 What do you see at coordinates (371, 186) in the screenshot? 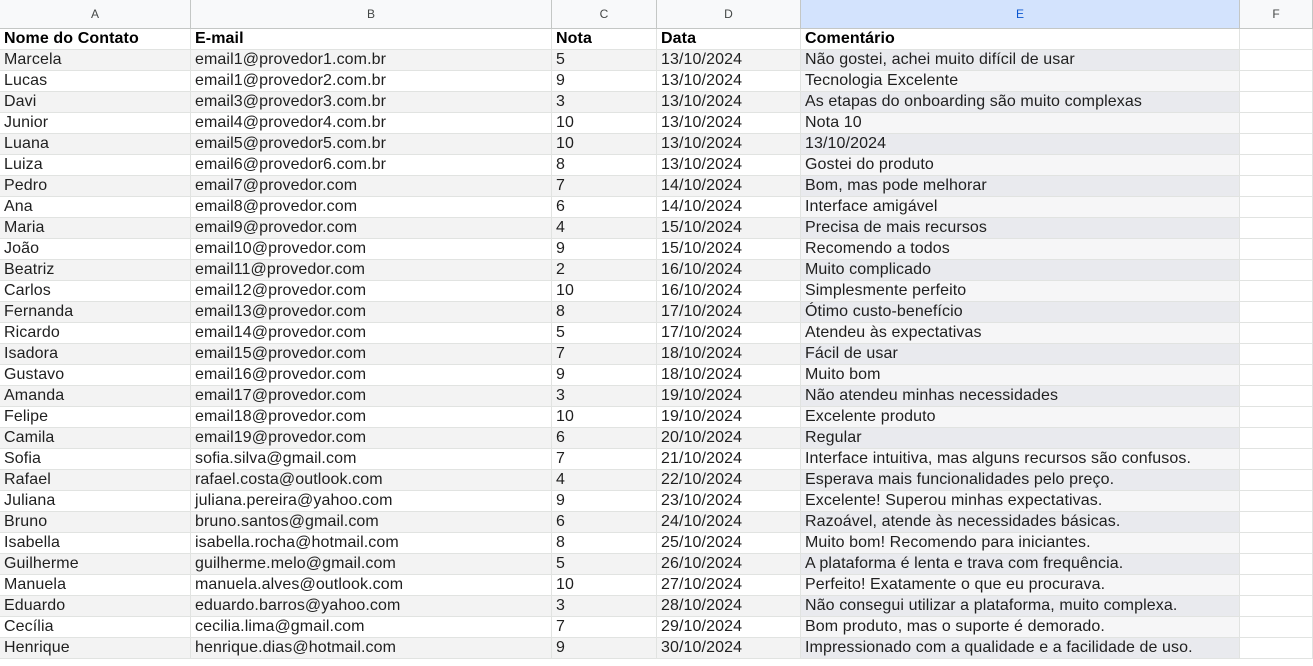
I see `cell-email: email7@provedor.com` at bounding box center [371, 186].